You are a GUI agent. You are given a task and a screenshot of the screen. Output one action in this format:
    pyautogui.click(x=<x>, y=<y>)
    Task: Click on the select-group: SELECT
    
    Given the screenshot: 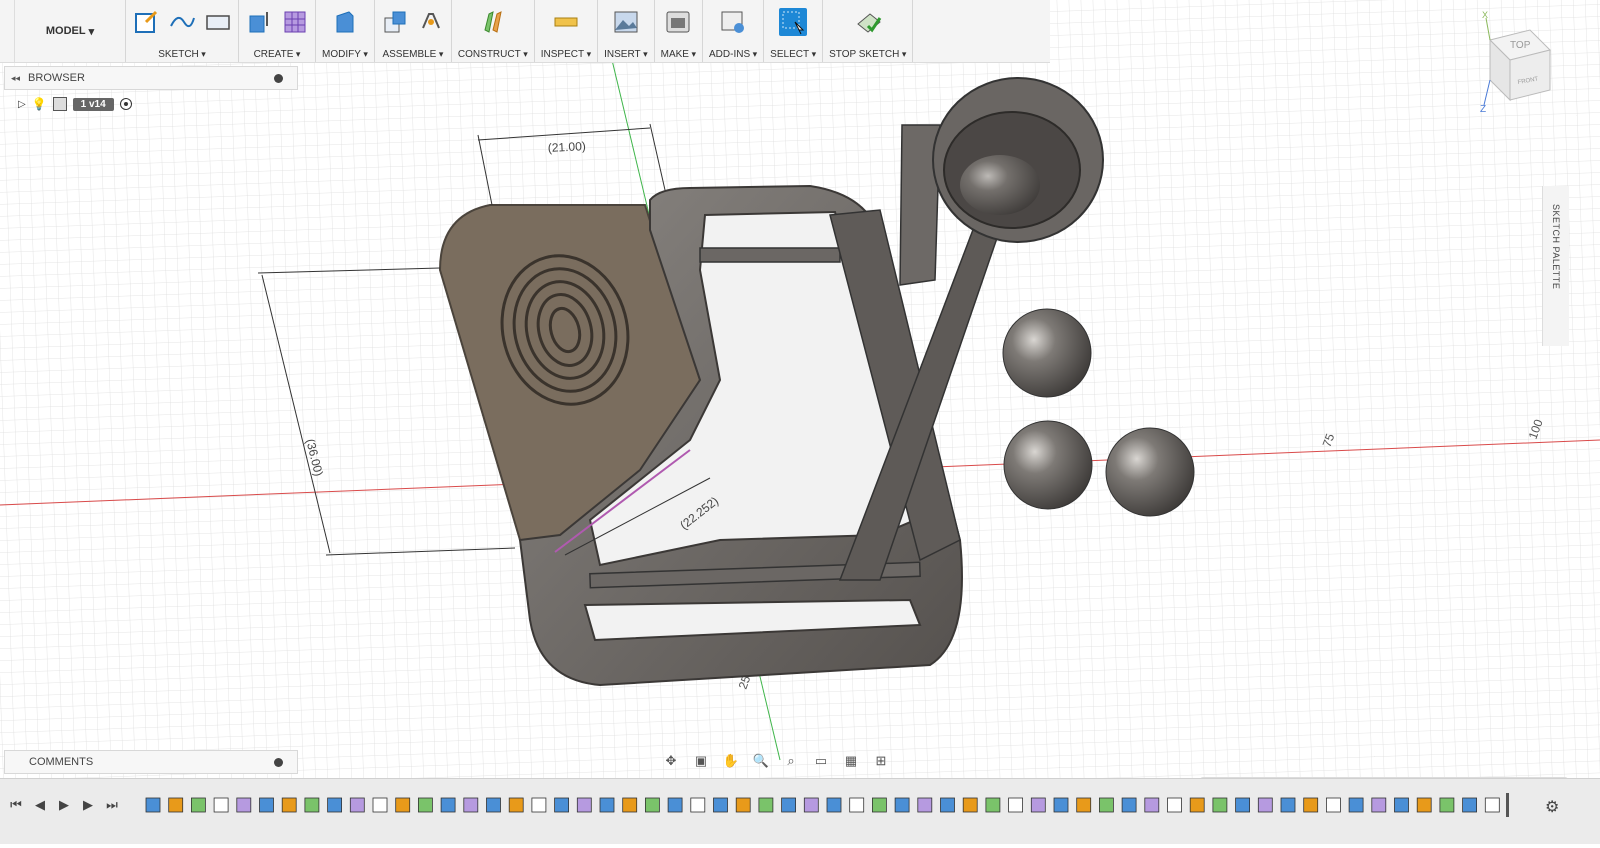 What is the action you would take?
    pyautogui.click(x=794, y=31)
    